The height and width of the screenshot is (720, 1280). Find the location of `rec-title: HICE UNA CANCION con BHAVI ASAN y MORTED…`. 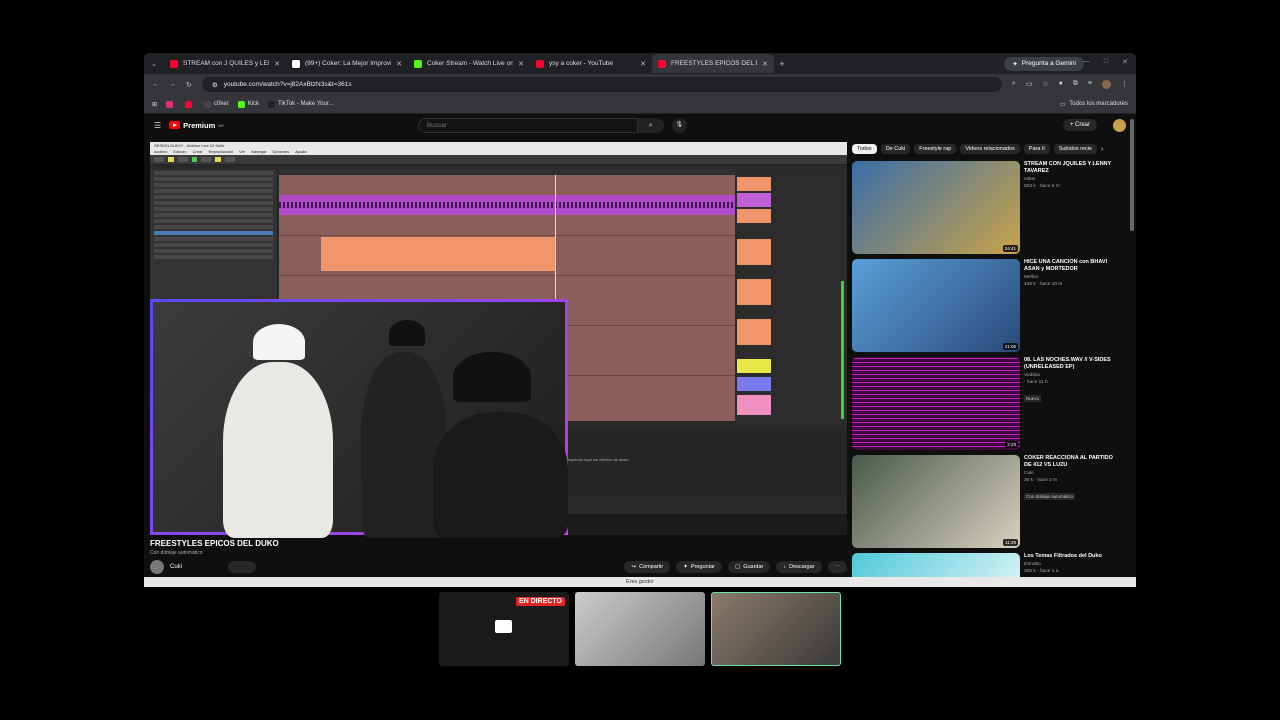

rec-title: HICE UNA CANCION con BHAVI ASAN y MORTED… is located at coordinates (1072, 266).